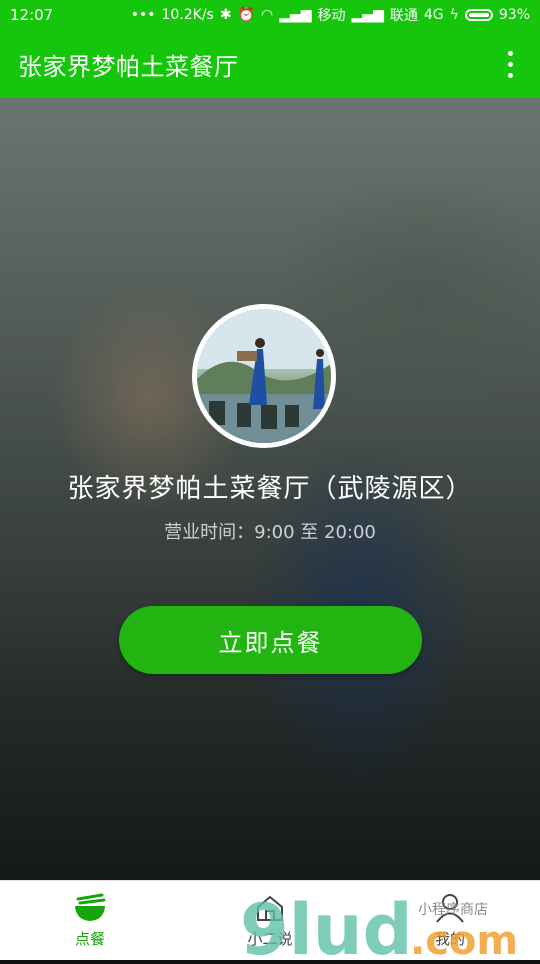 This screenshot has width=540, height=964. I want to click on app-title: 张家界梦帕土菜餐厅, so click(128, 66).